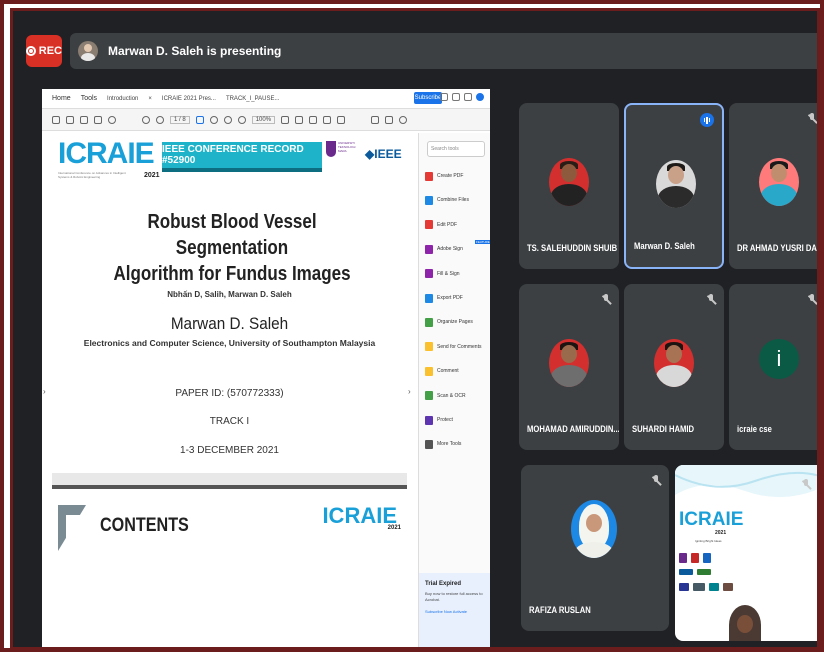  What do you see at coordinates (455, 322) in the screenshot?
I see `tool-label: Organize Pages` at bounding box center [455, 322].